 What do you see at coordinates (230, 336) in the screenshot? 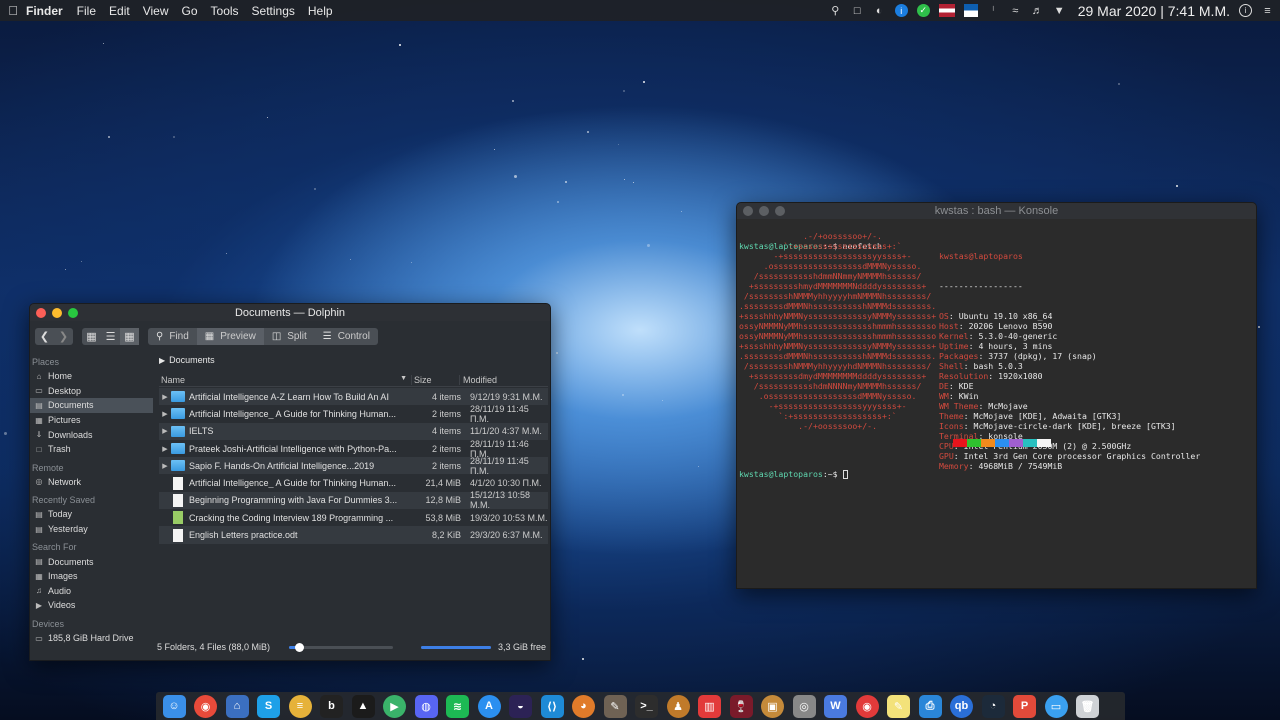
I see `preview-button: ▦ Preview` at bounding box center [230, 336].